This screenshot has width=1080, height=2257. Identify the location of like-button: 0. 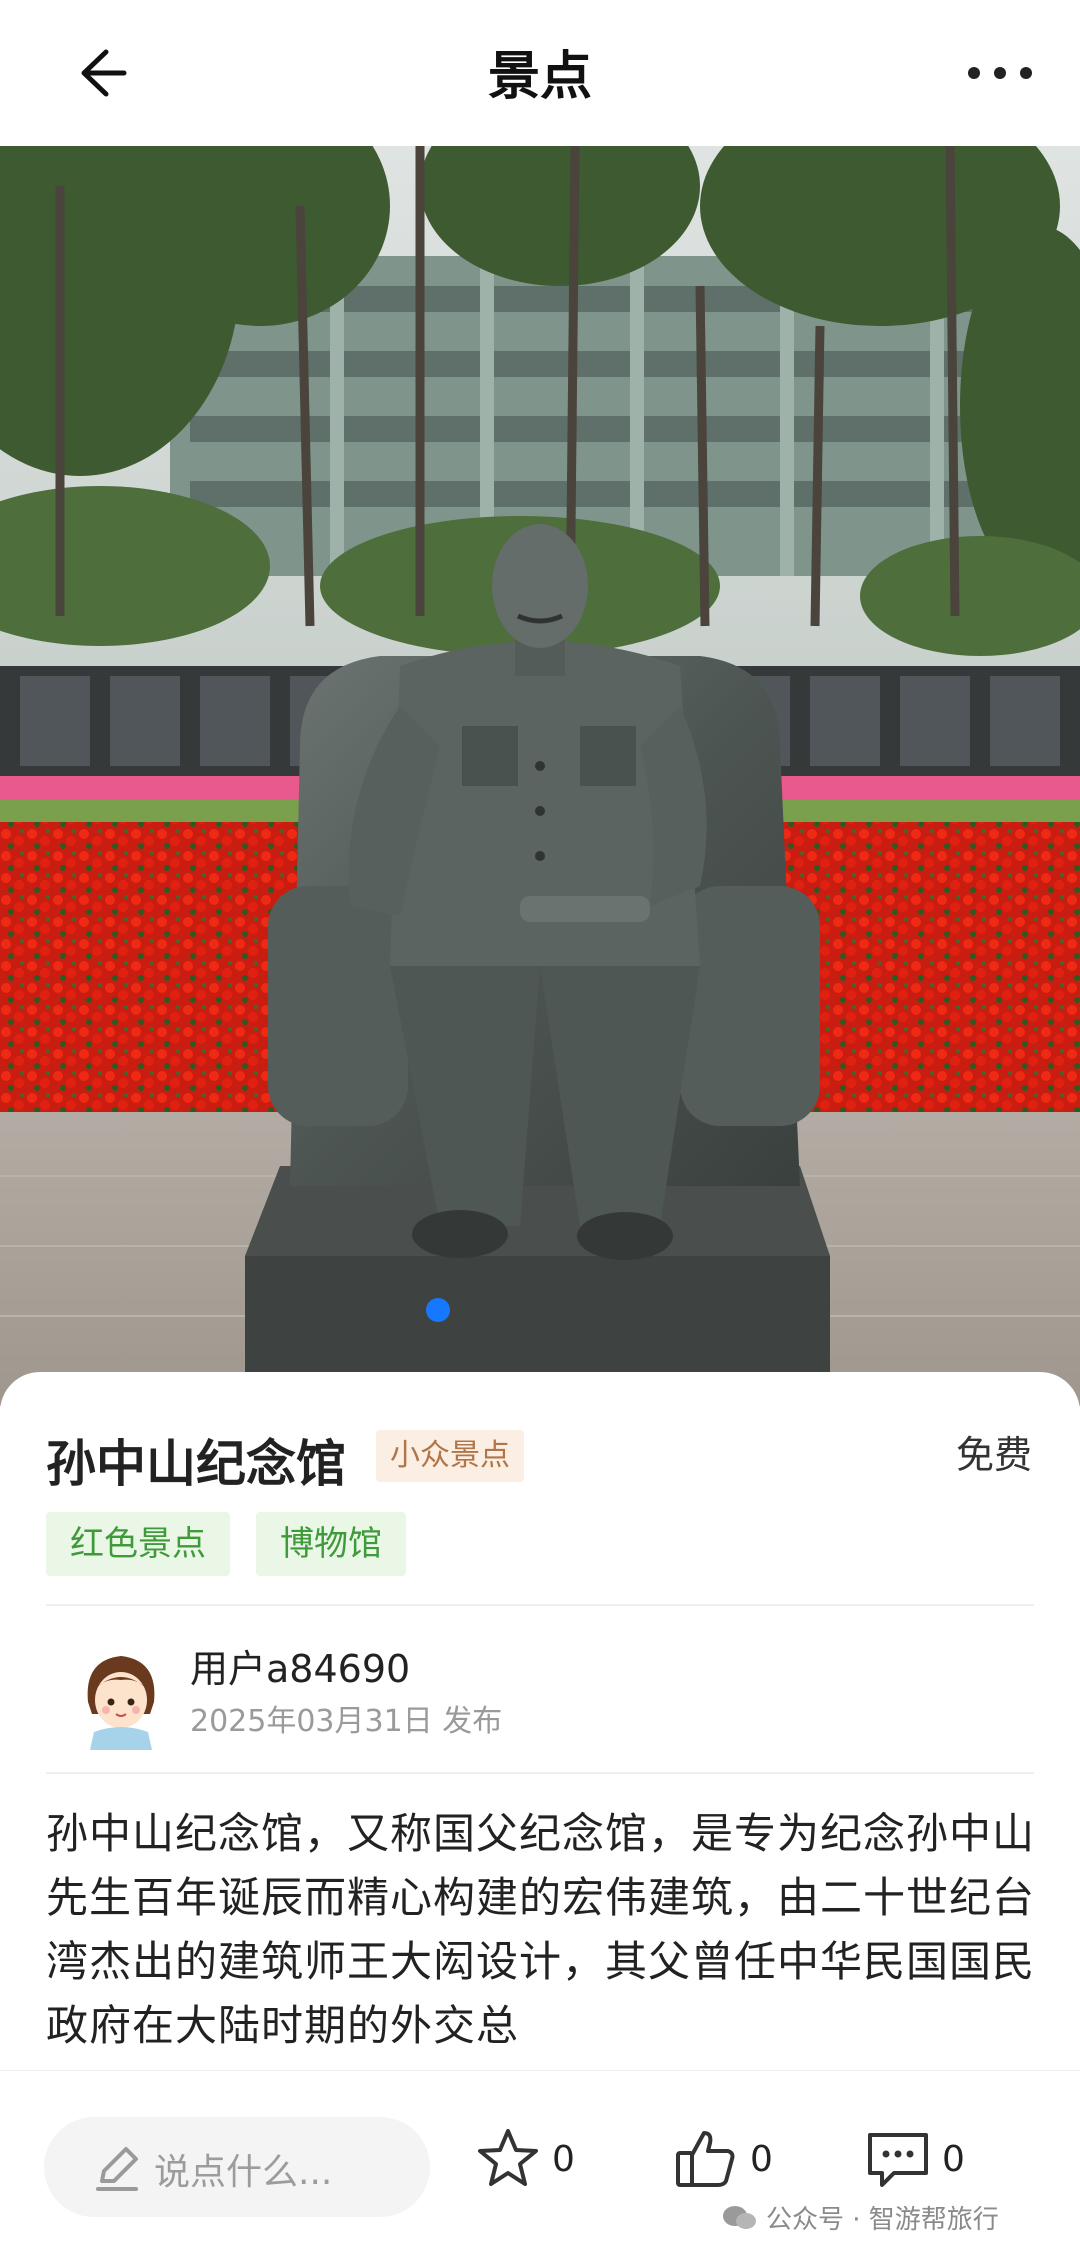
(732, 2165).